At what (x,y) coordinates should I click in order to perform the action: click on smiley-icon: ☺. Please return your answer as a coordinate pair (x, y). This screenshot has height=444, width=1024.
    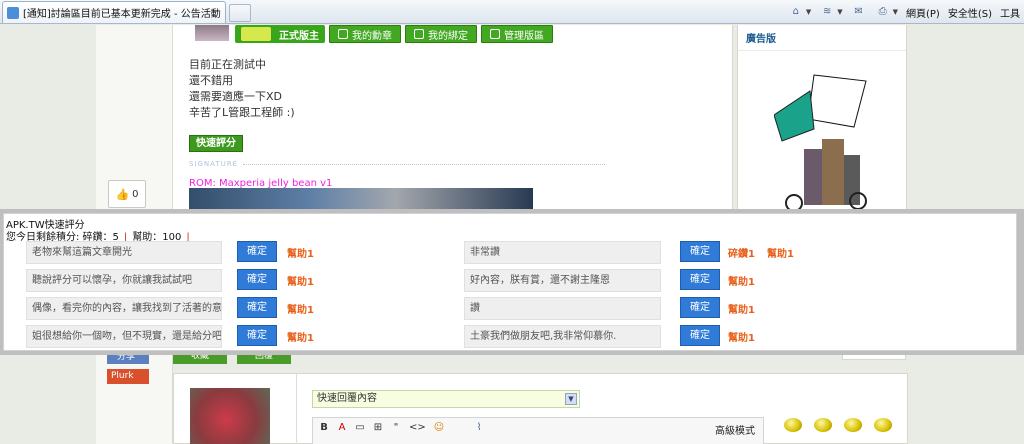
    Looking at the image, I should click on (439, 427).